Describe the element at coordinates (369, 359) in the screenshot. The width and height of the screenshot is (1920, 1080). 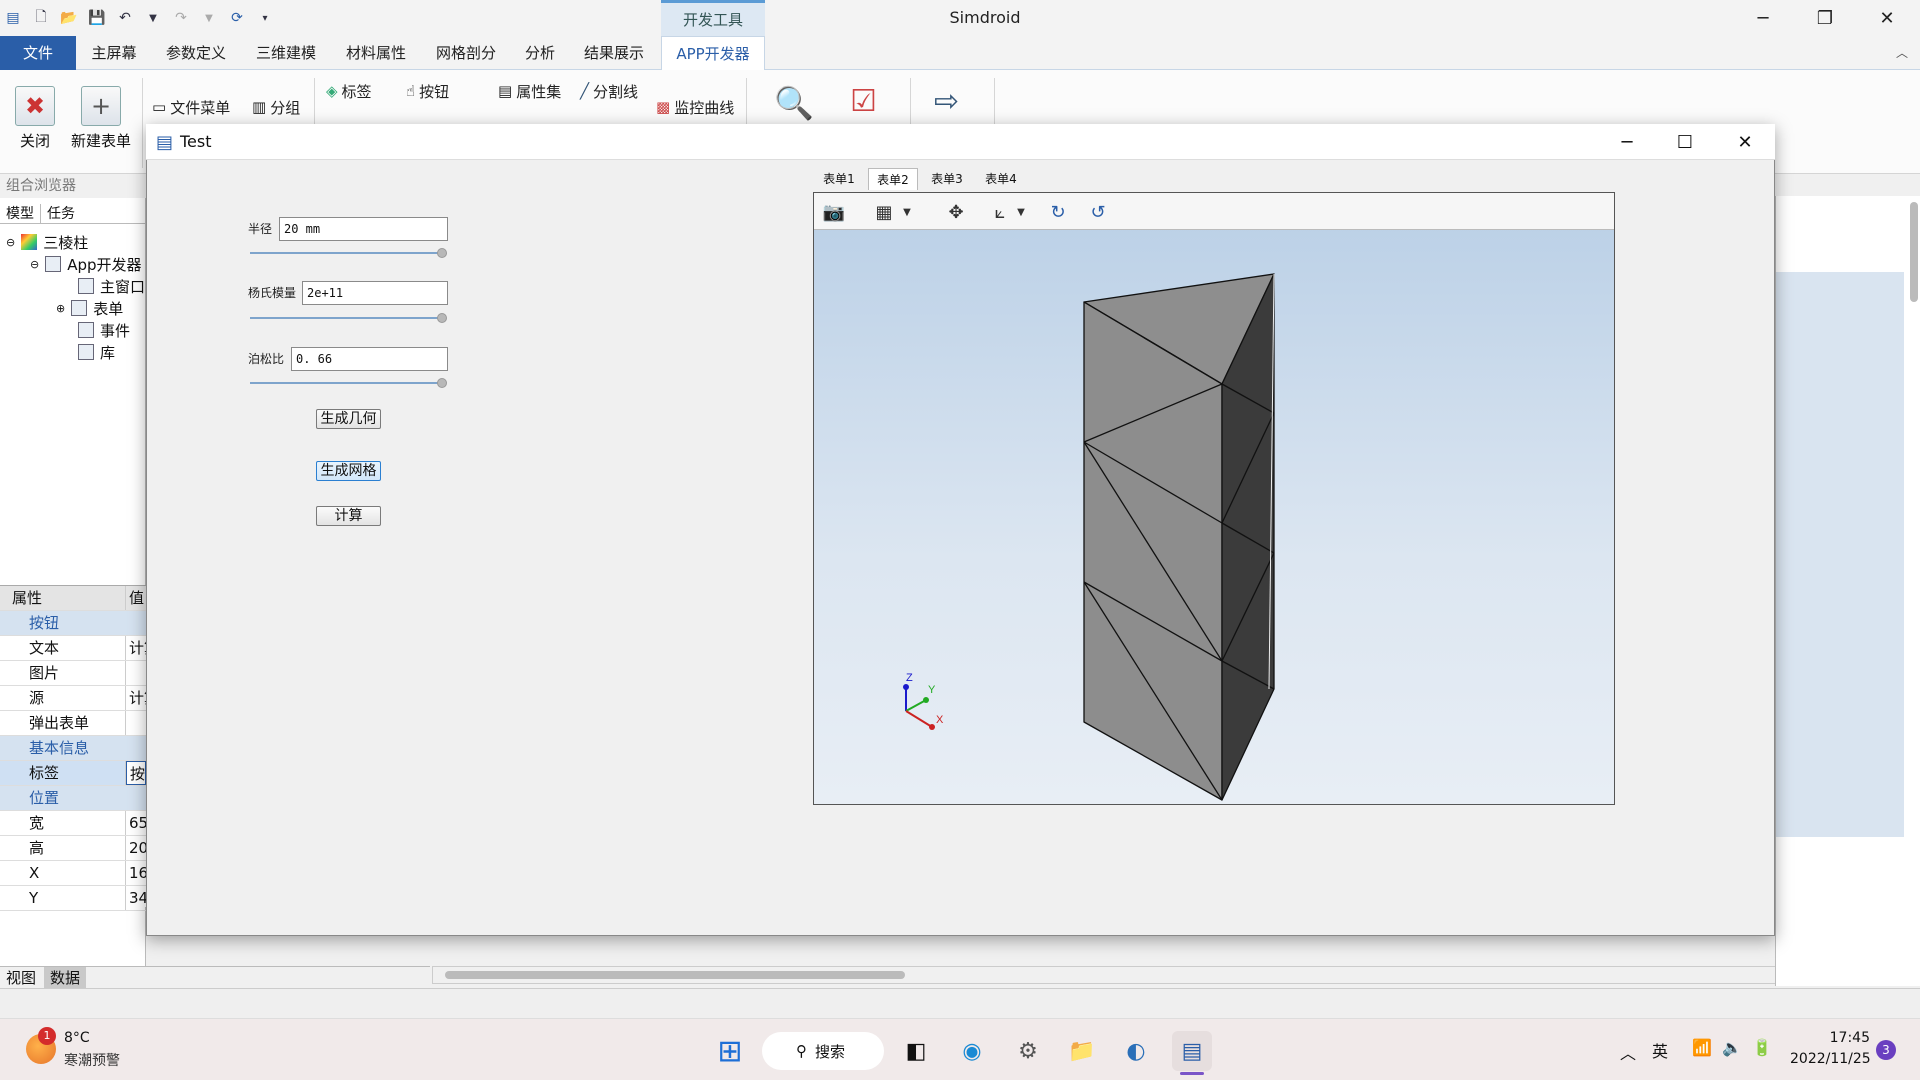
I see `poisson-ratio-input: 0. 66` at that location.